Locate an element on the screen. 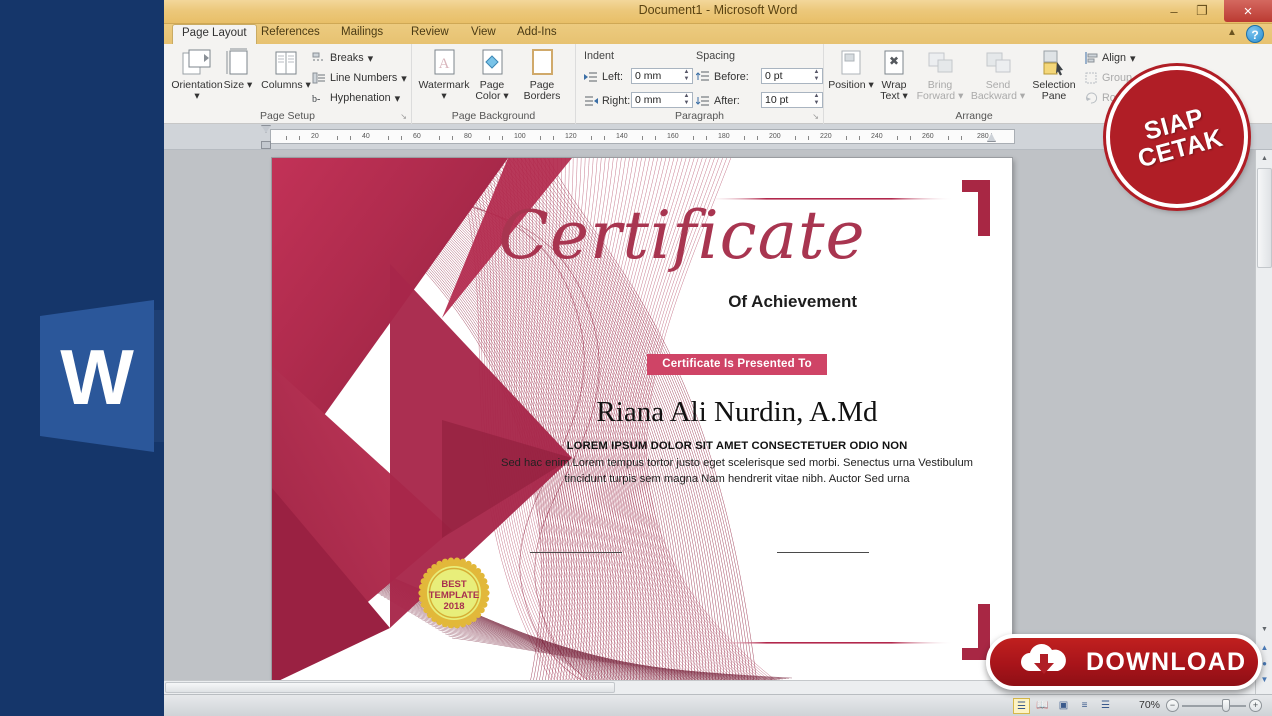 This screenshot has height=716, width=1272. breaks-button: Breaks ▾ is located at coordinates (342, 58).